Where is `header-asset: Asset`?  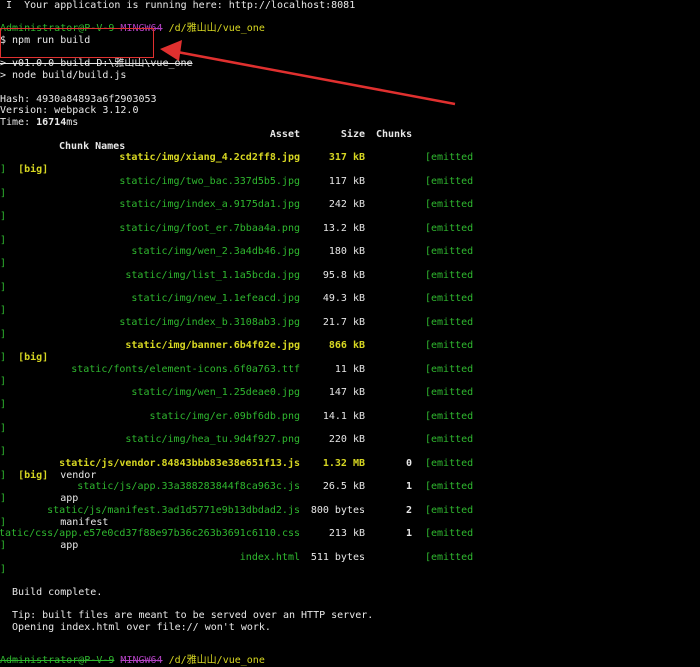 header-asset: Asset is located at coordinates (284, 134).